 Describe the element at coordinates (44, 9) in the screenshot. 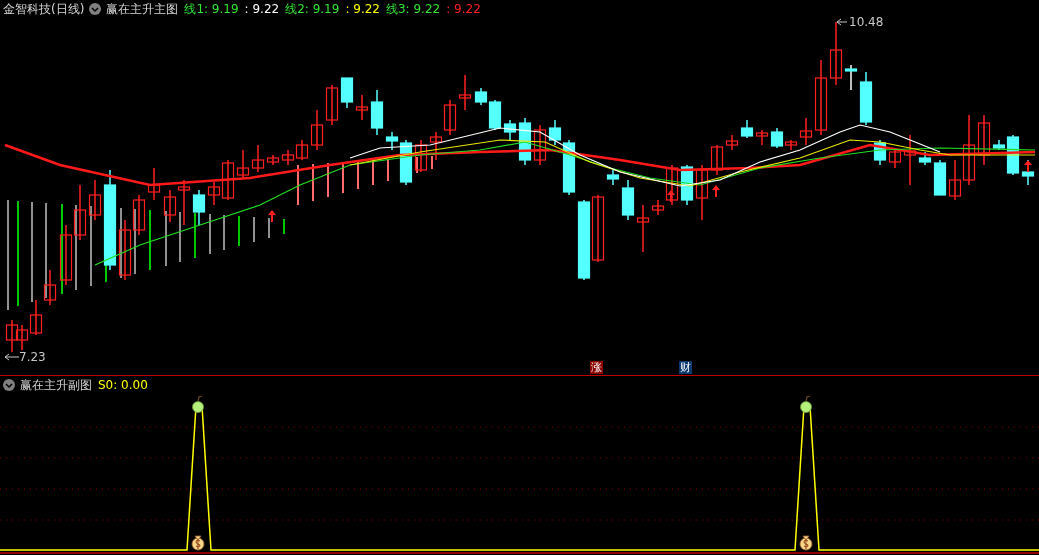

I see `stock-title: 金智科技(日线)` at that location.